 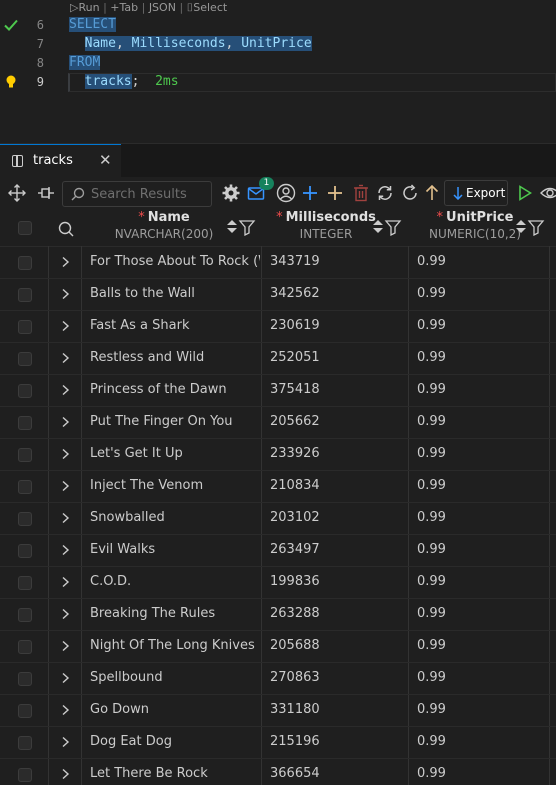 I want to click on tab-codelens: +Tab, so click(x=124, y=7).